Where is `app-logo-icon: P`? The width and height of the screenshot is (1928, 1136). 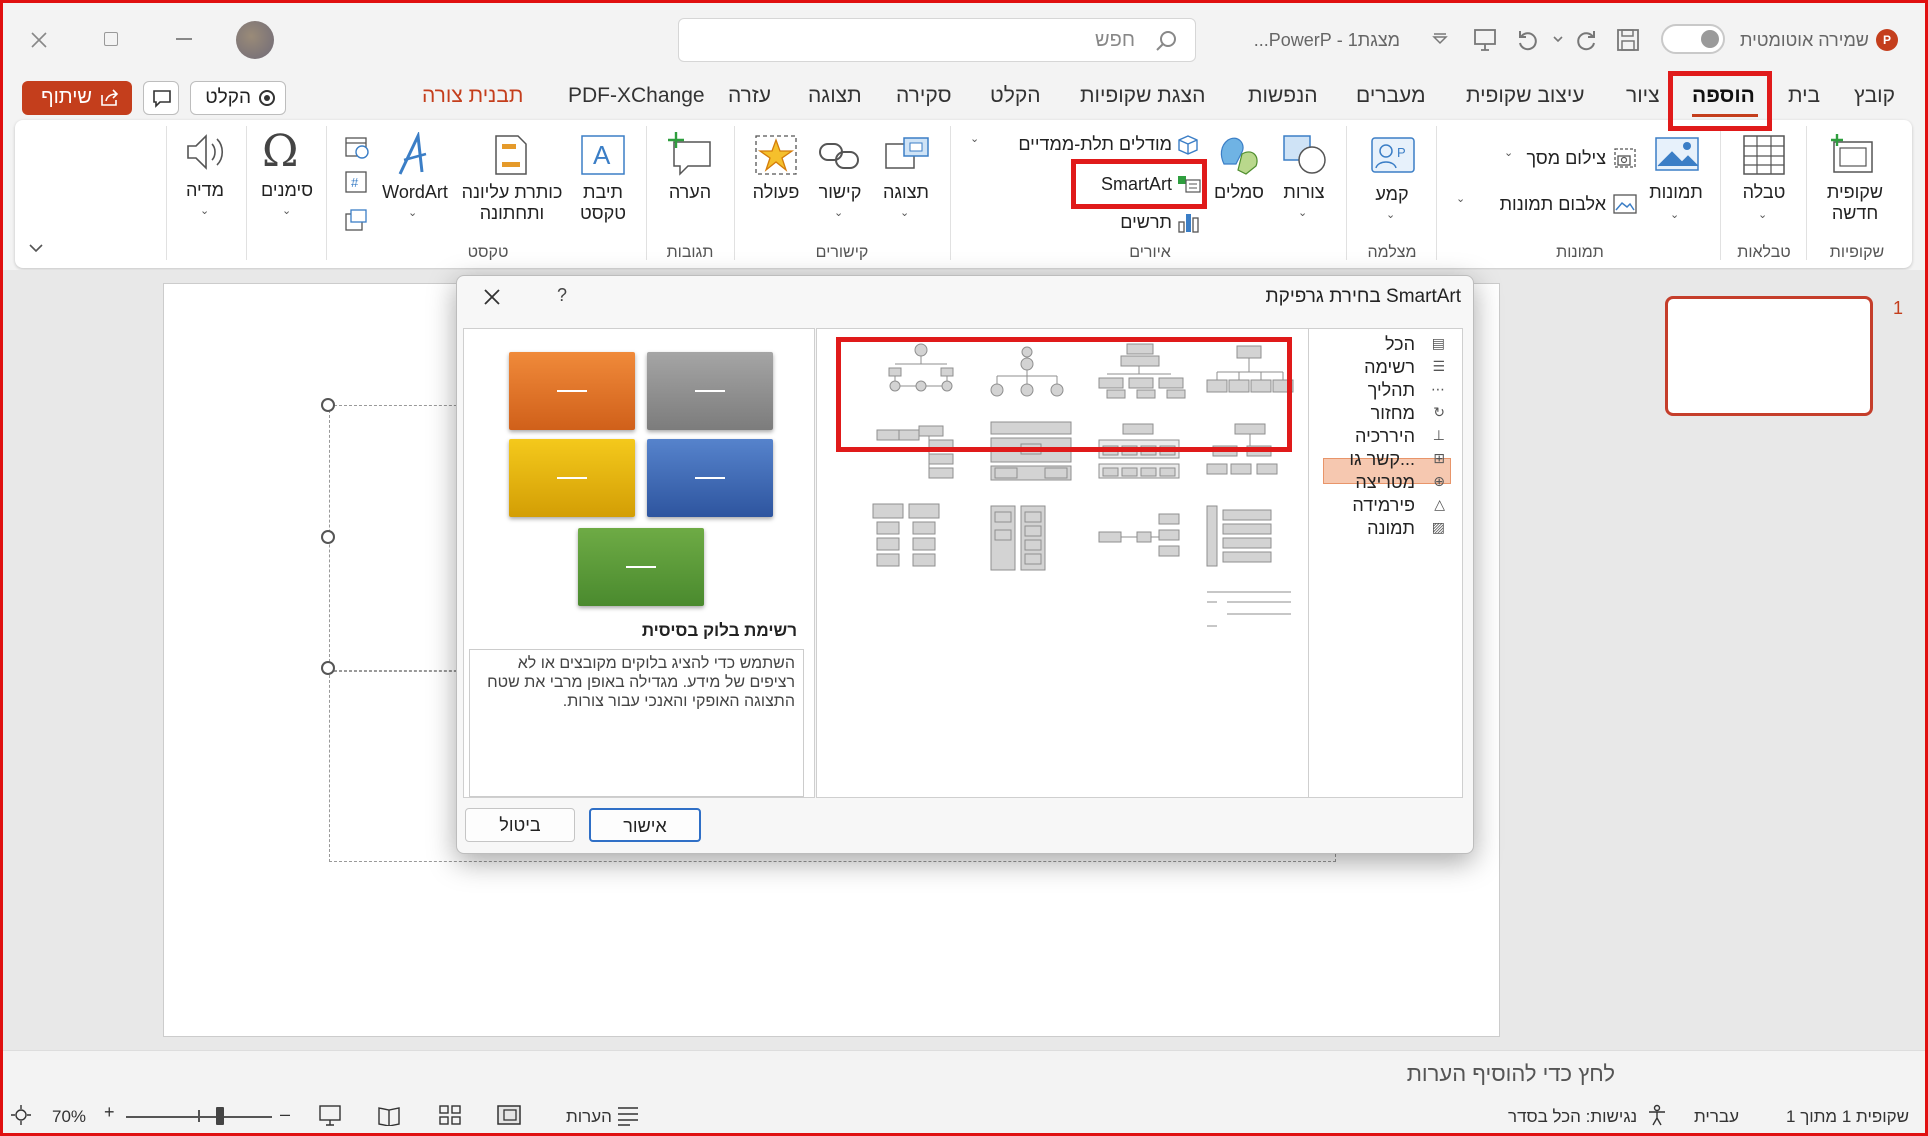
app-logo-icon: P is located at coordinates (1887, 40).